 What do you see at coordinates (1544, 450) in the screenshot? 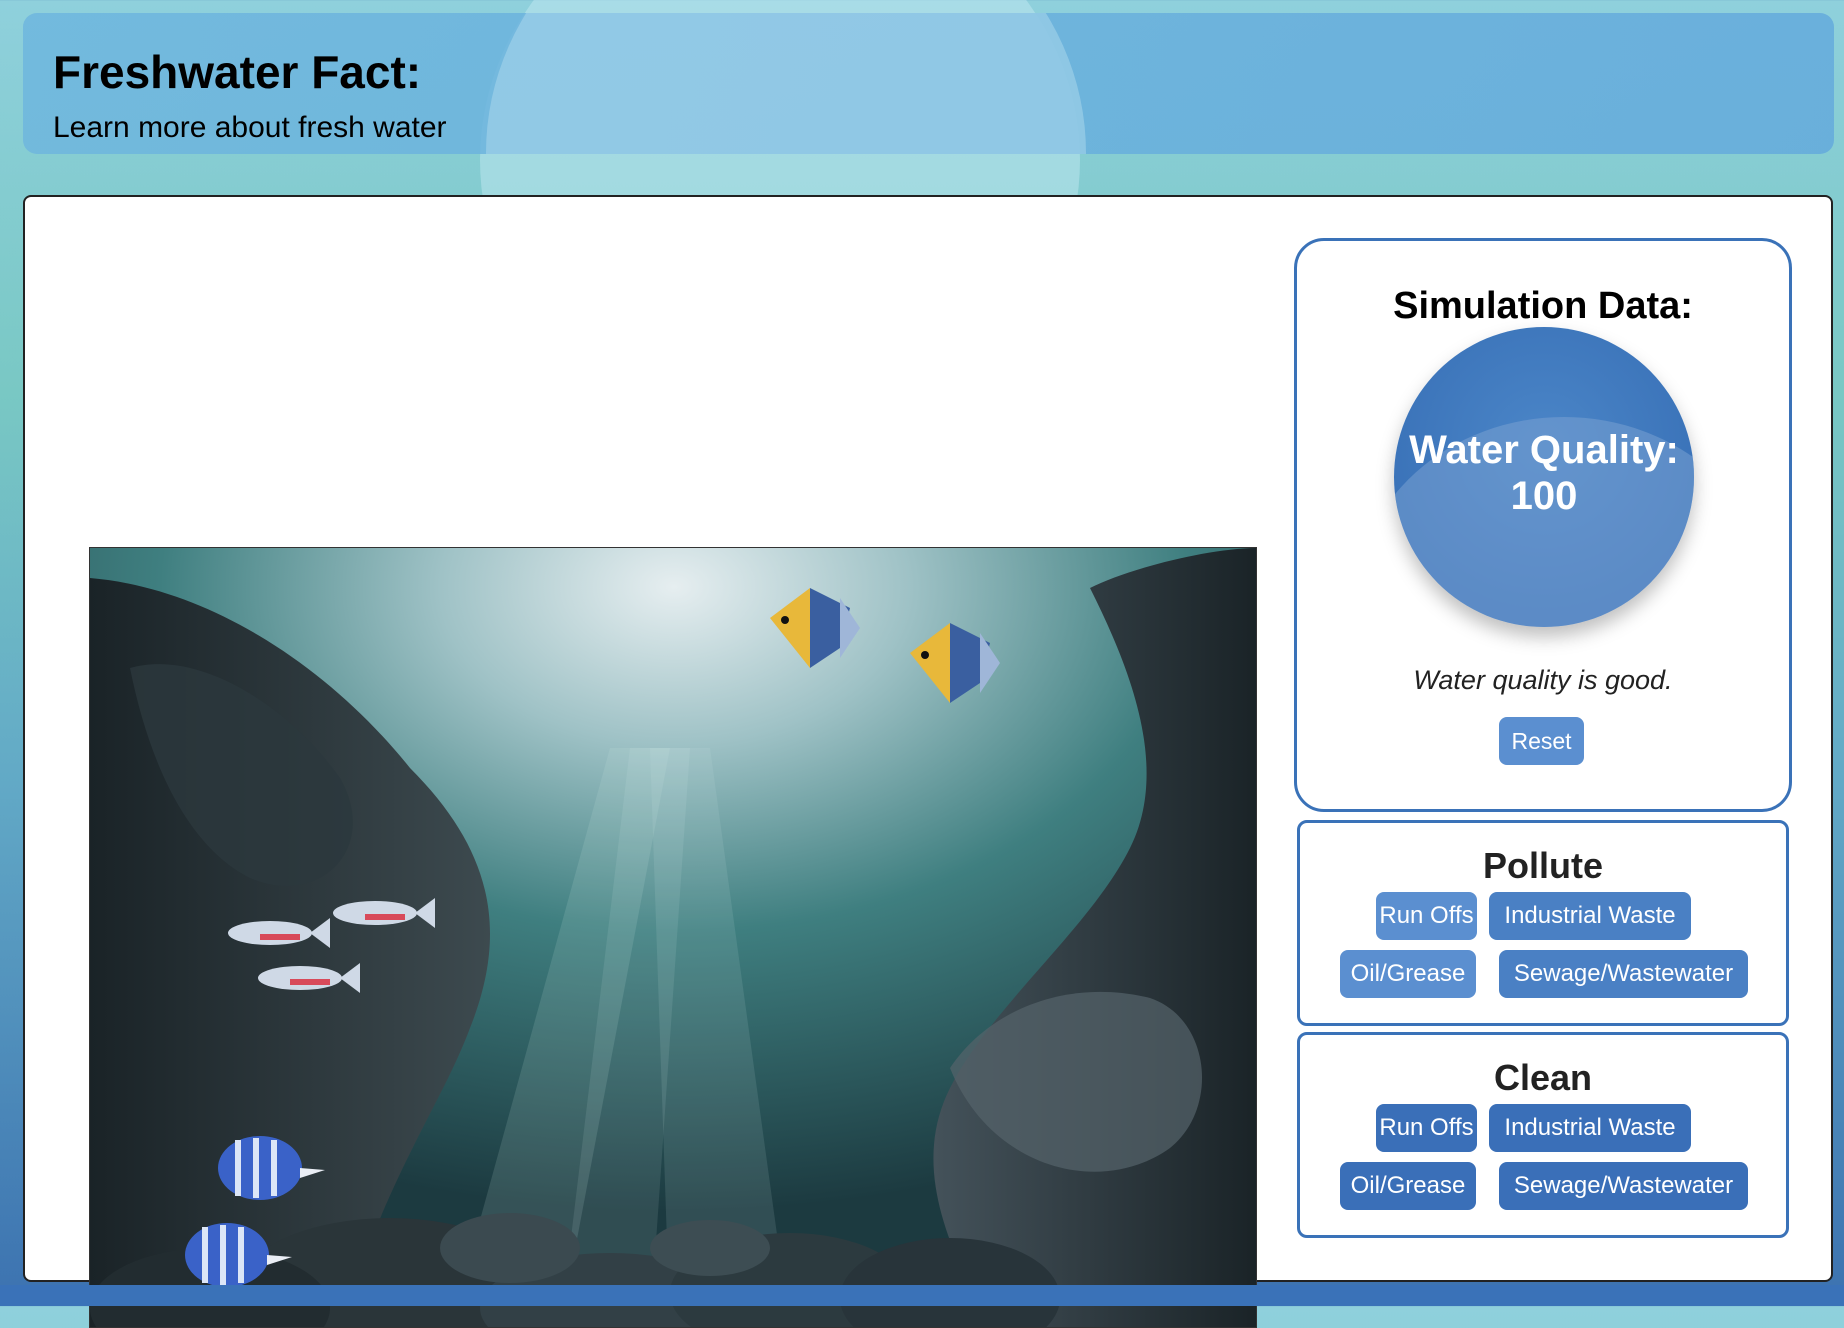
I see `gauge-label-text: Water Quality:` at bounding box center [1544, 450].